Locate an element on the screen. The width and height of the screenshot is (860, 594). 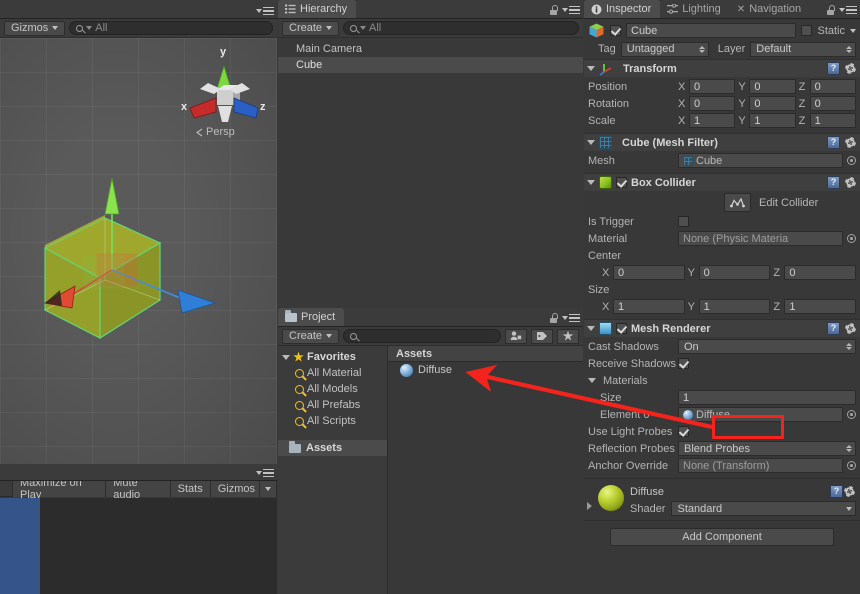
scene-search-input: All is located at coordinates (171, 28).